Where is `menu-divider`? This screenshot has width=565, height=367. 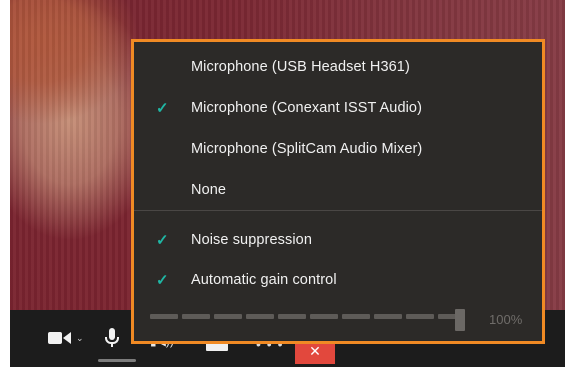 menu-divider is located at coordinates (338, 210).